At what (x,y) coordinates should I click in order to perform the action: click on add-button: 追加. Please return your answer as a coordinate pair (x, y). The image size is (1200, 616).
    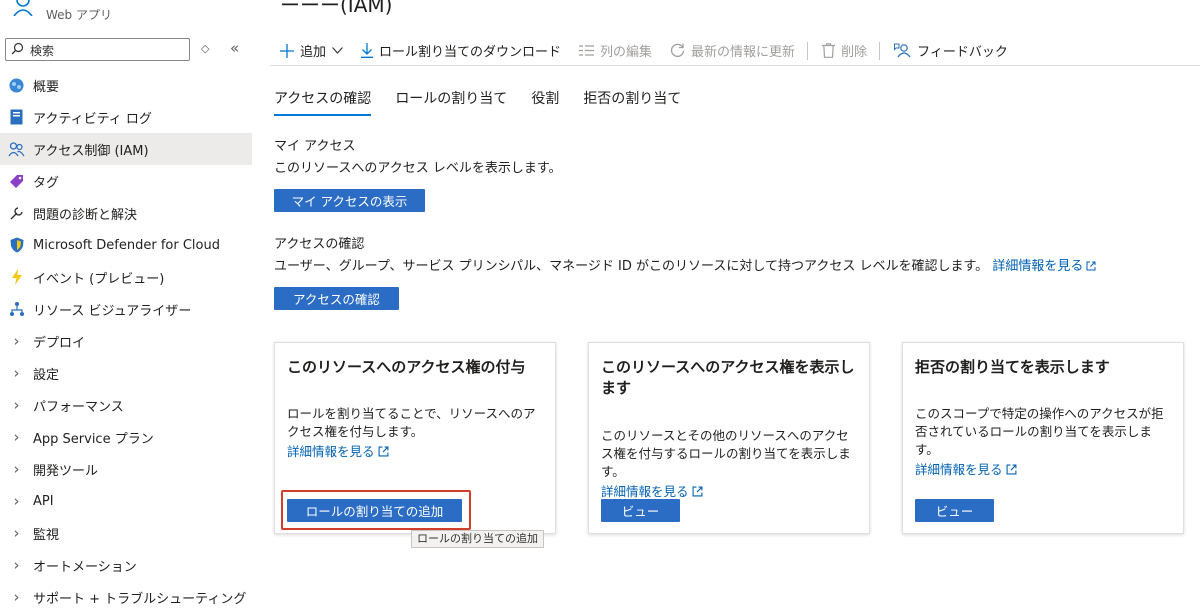
    Looking at the image, I should click on (311, 50).